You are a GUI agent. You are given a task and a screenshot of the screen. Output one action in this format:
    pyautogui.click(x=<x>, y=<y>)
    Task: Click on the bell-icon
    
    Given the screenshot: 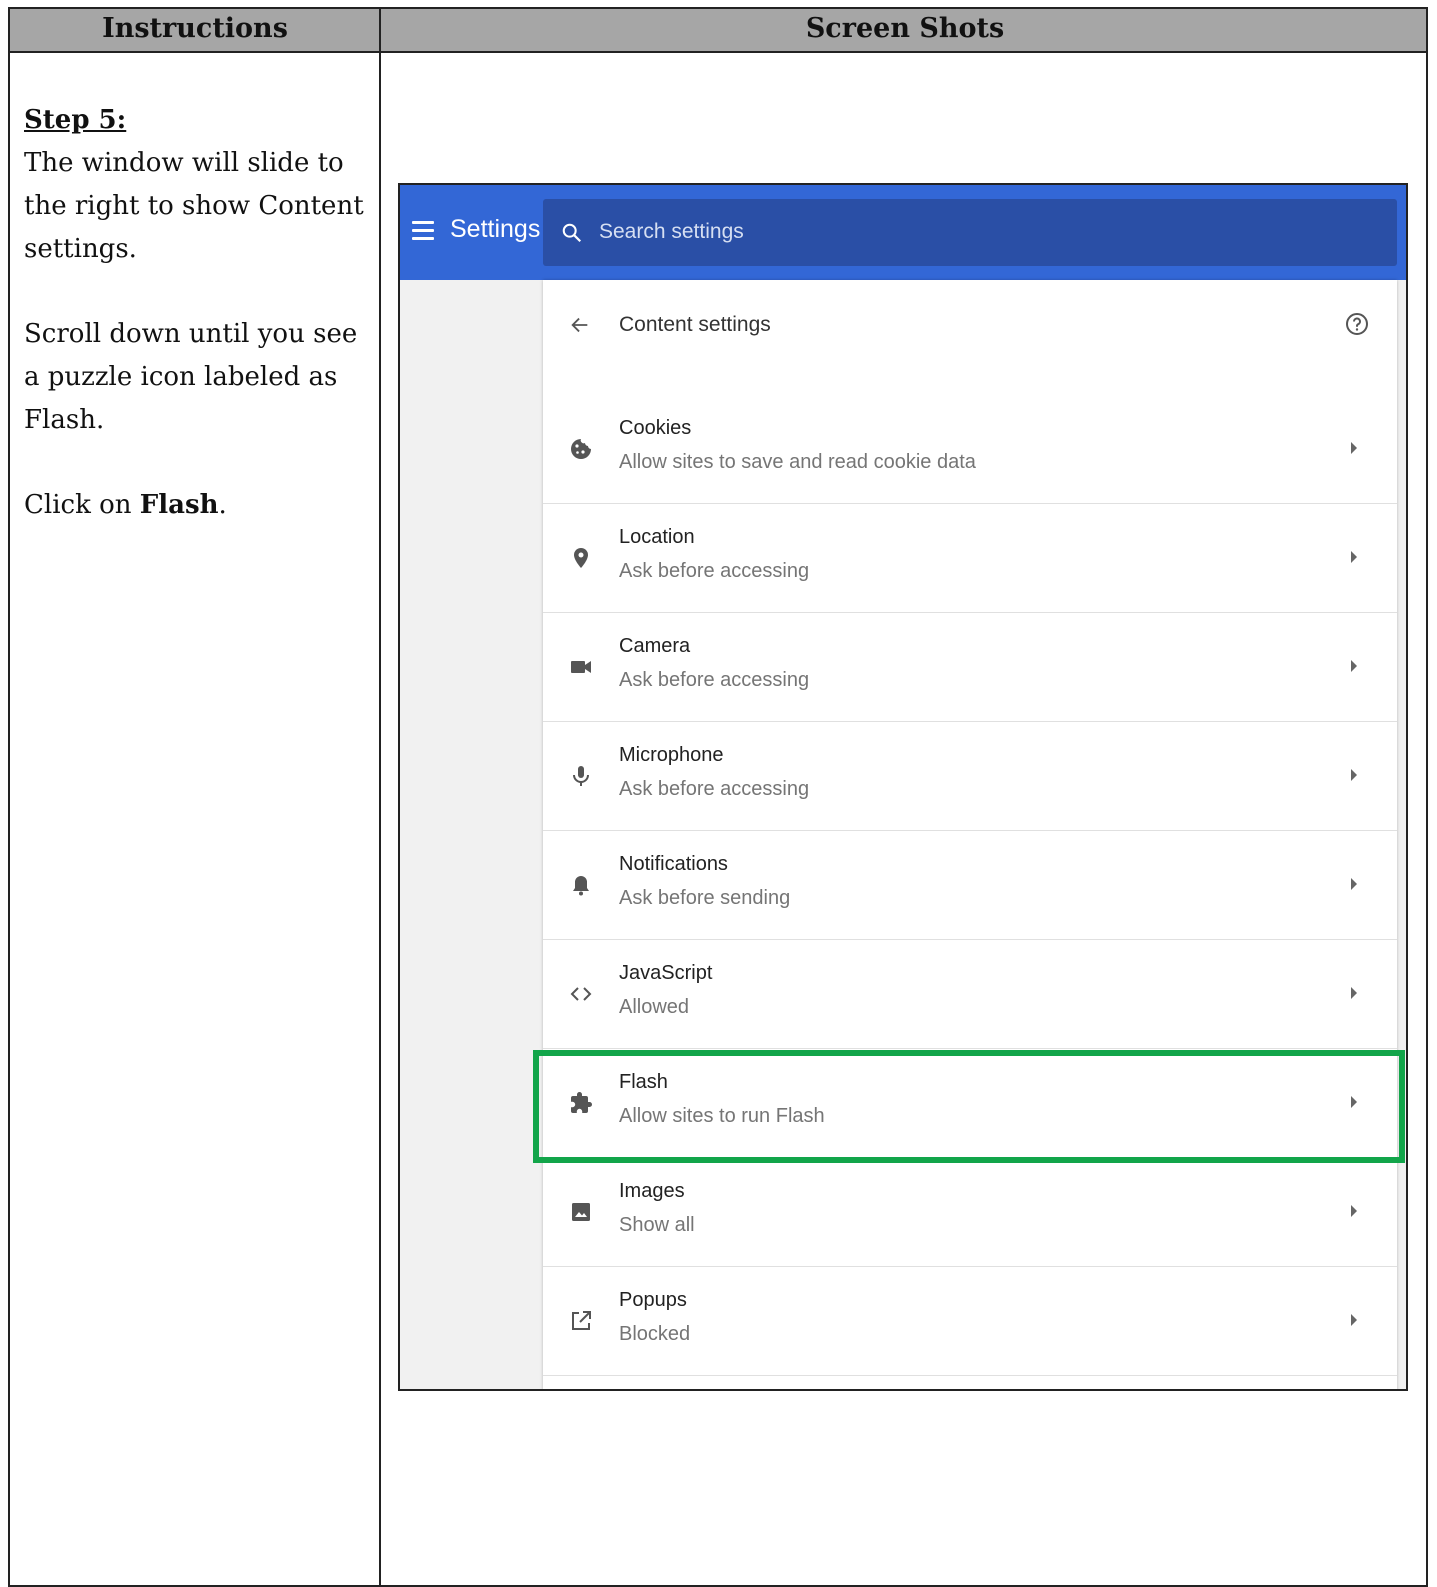 What is the action you would take?
    pyautogui.click(x=581, y=886)
    